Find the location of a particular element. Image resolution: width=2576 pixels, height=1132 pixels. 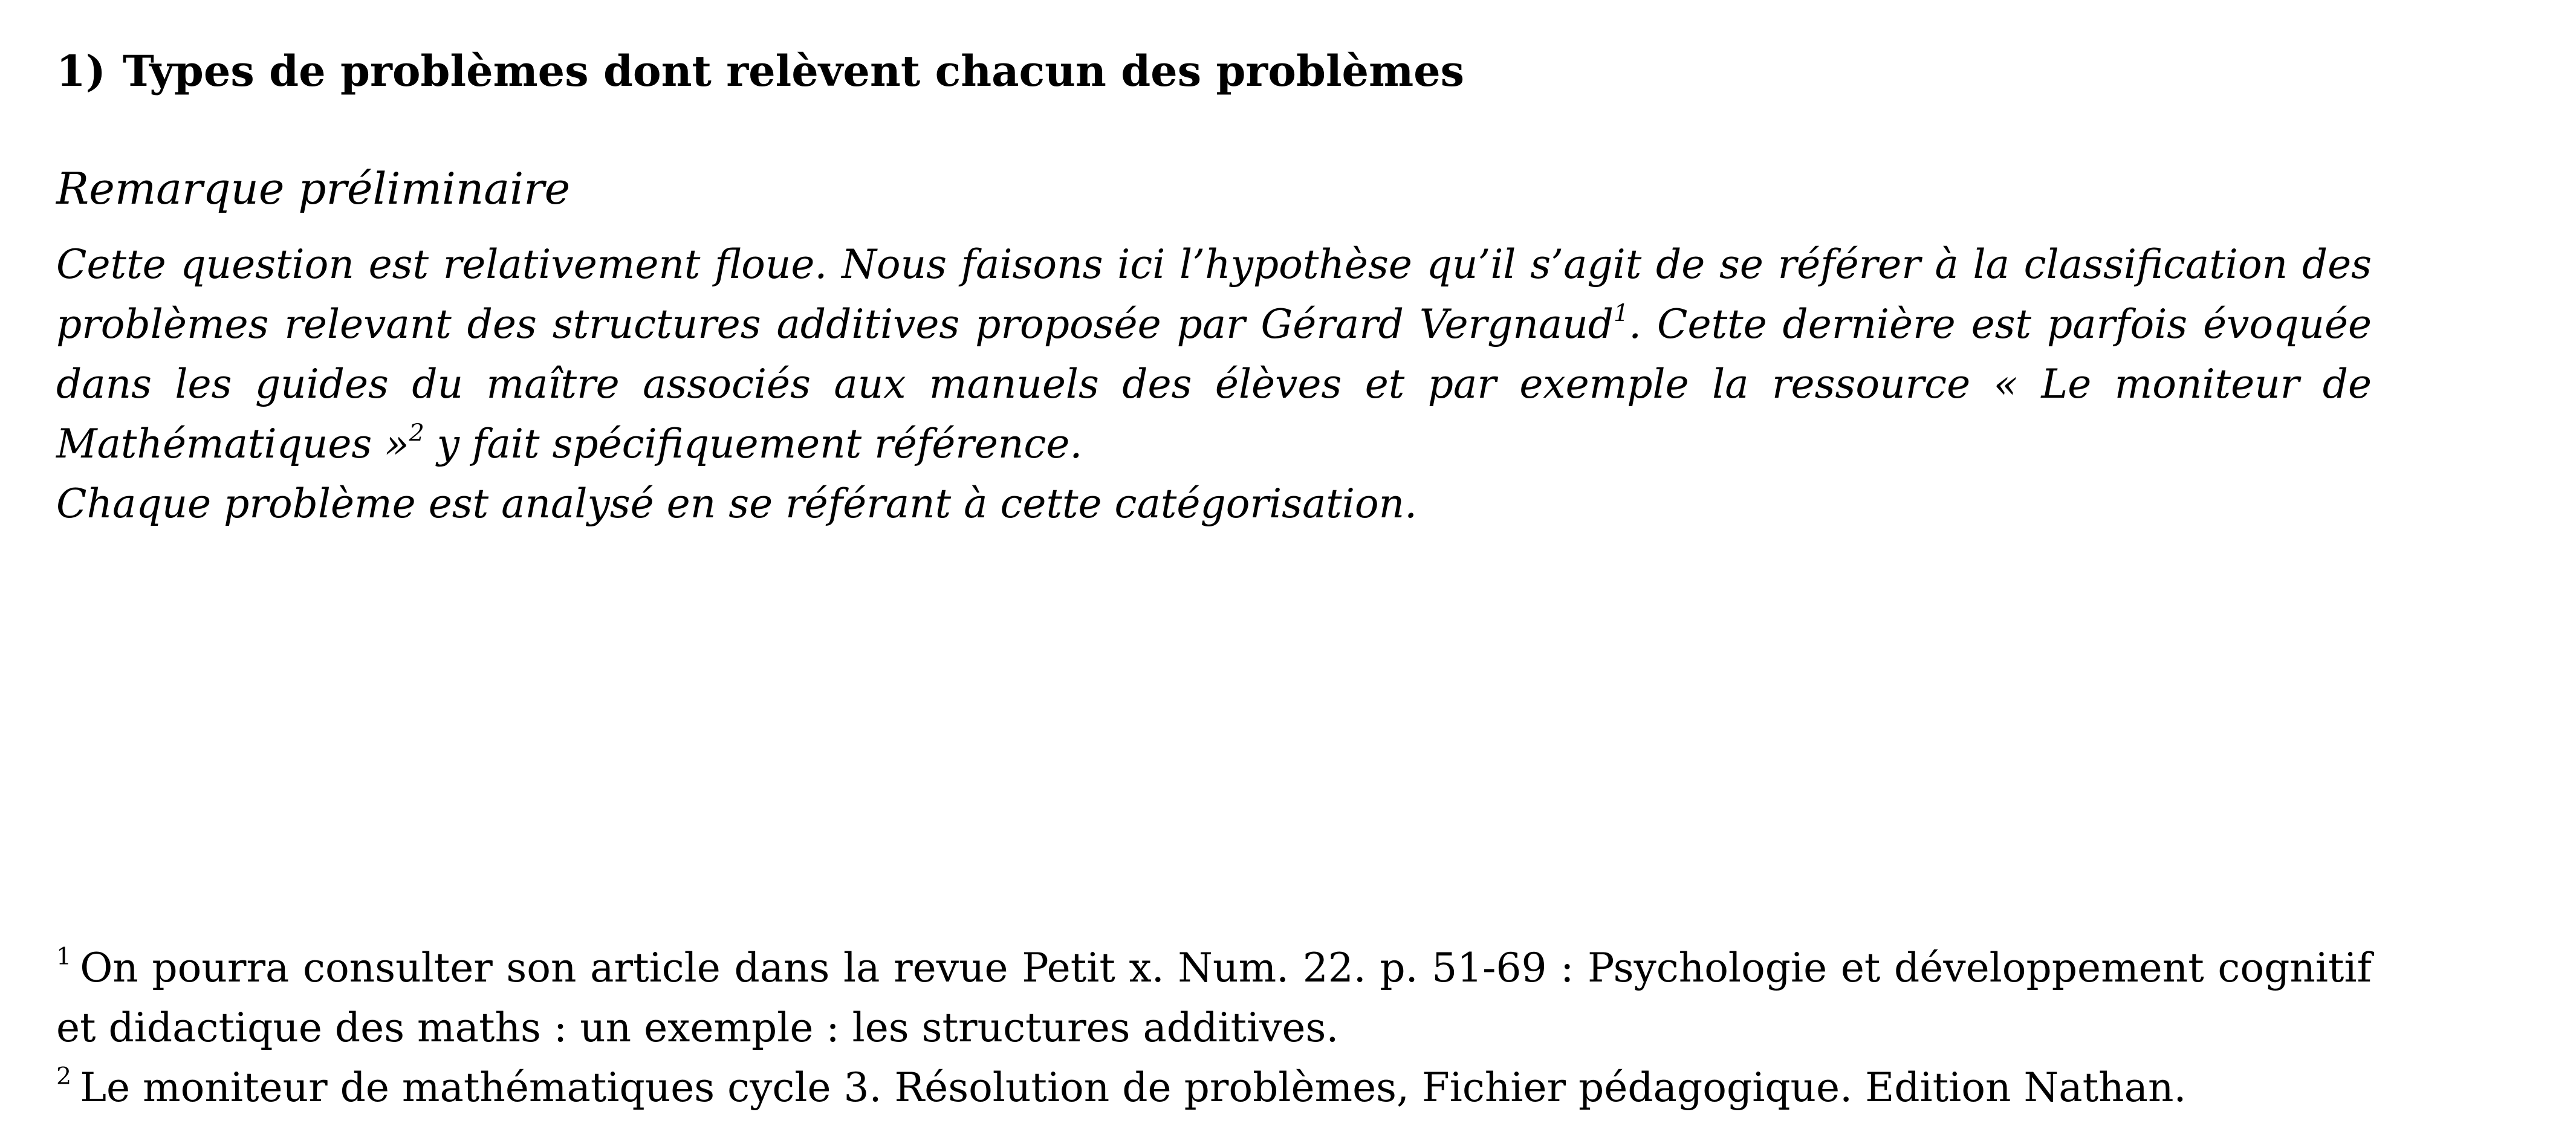

section-number: 1) is located at coordinates (81, 71).